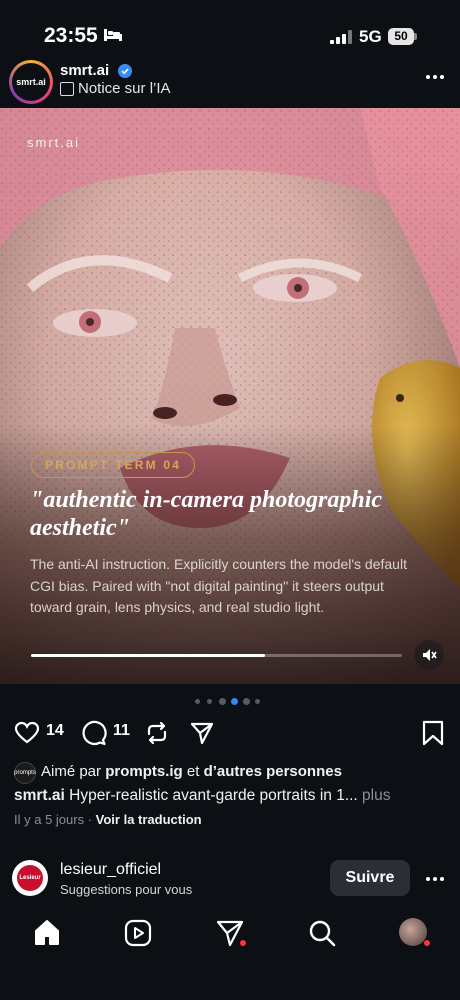 This screenshot has height=1000, width=460. What do you see at coordinates (370, 878) in the screenshot?
I see `follow-button: Suivre` at bounding box center [370, 878].